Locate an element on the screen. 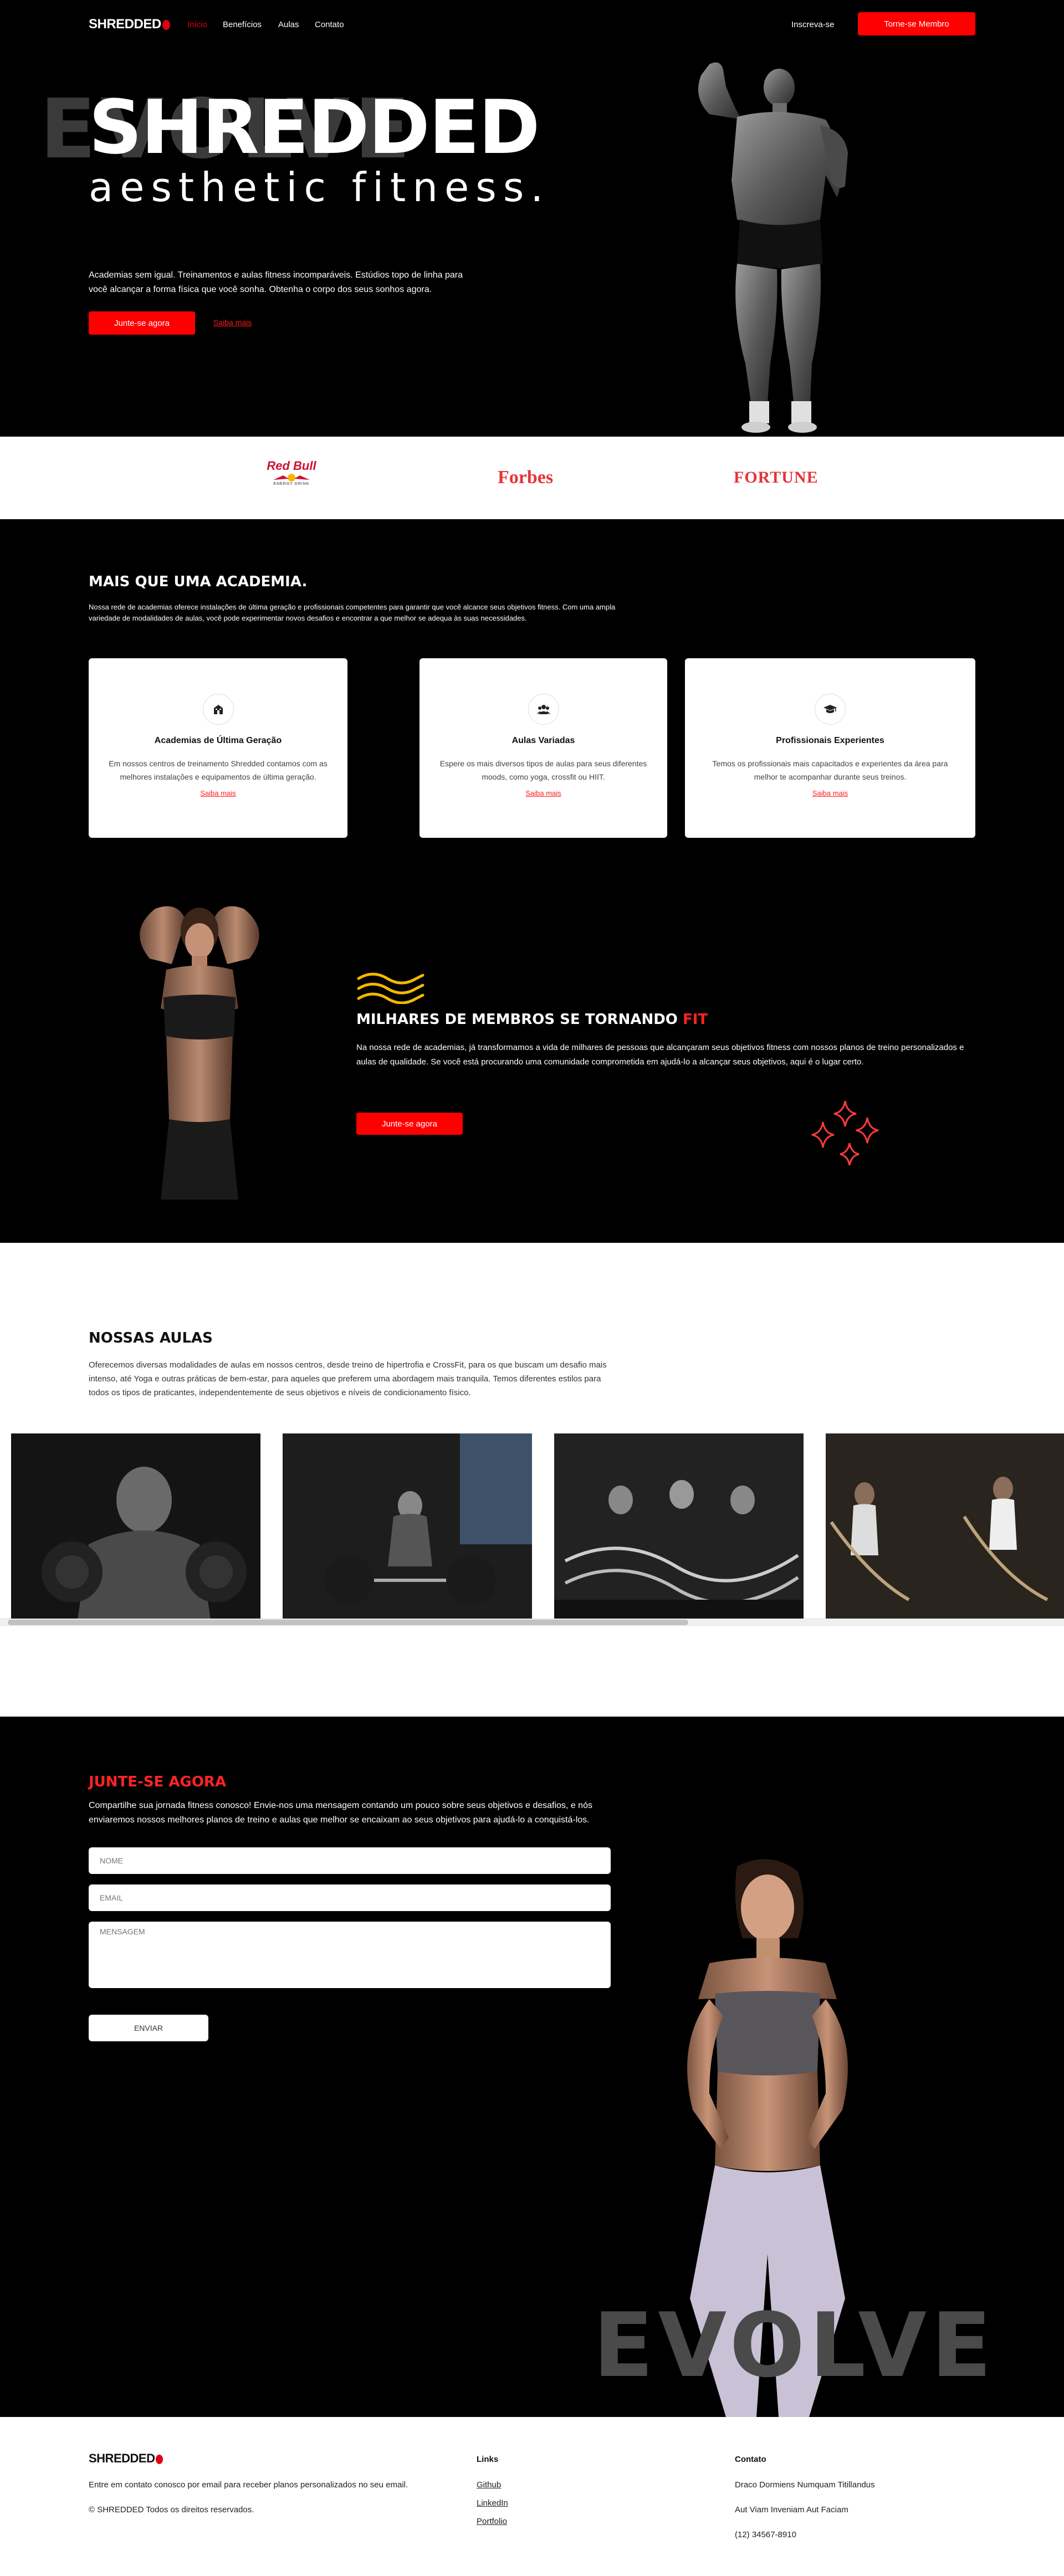 The width and height of the screenshot is (1064, 2576). forbes-logo: Forbes is located at coordinates (526, 477).